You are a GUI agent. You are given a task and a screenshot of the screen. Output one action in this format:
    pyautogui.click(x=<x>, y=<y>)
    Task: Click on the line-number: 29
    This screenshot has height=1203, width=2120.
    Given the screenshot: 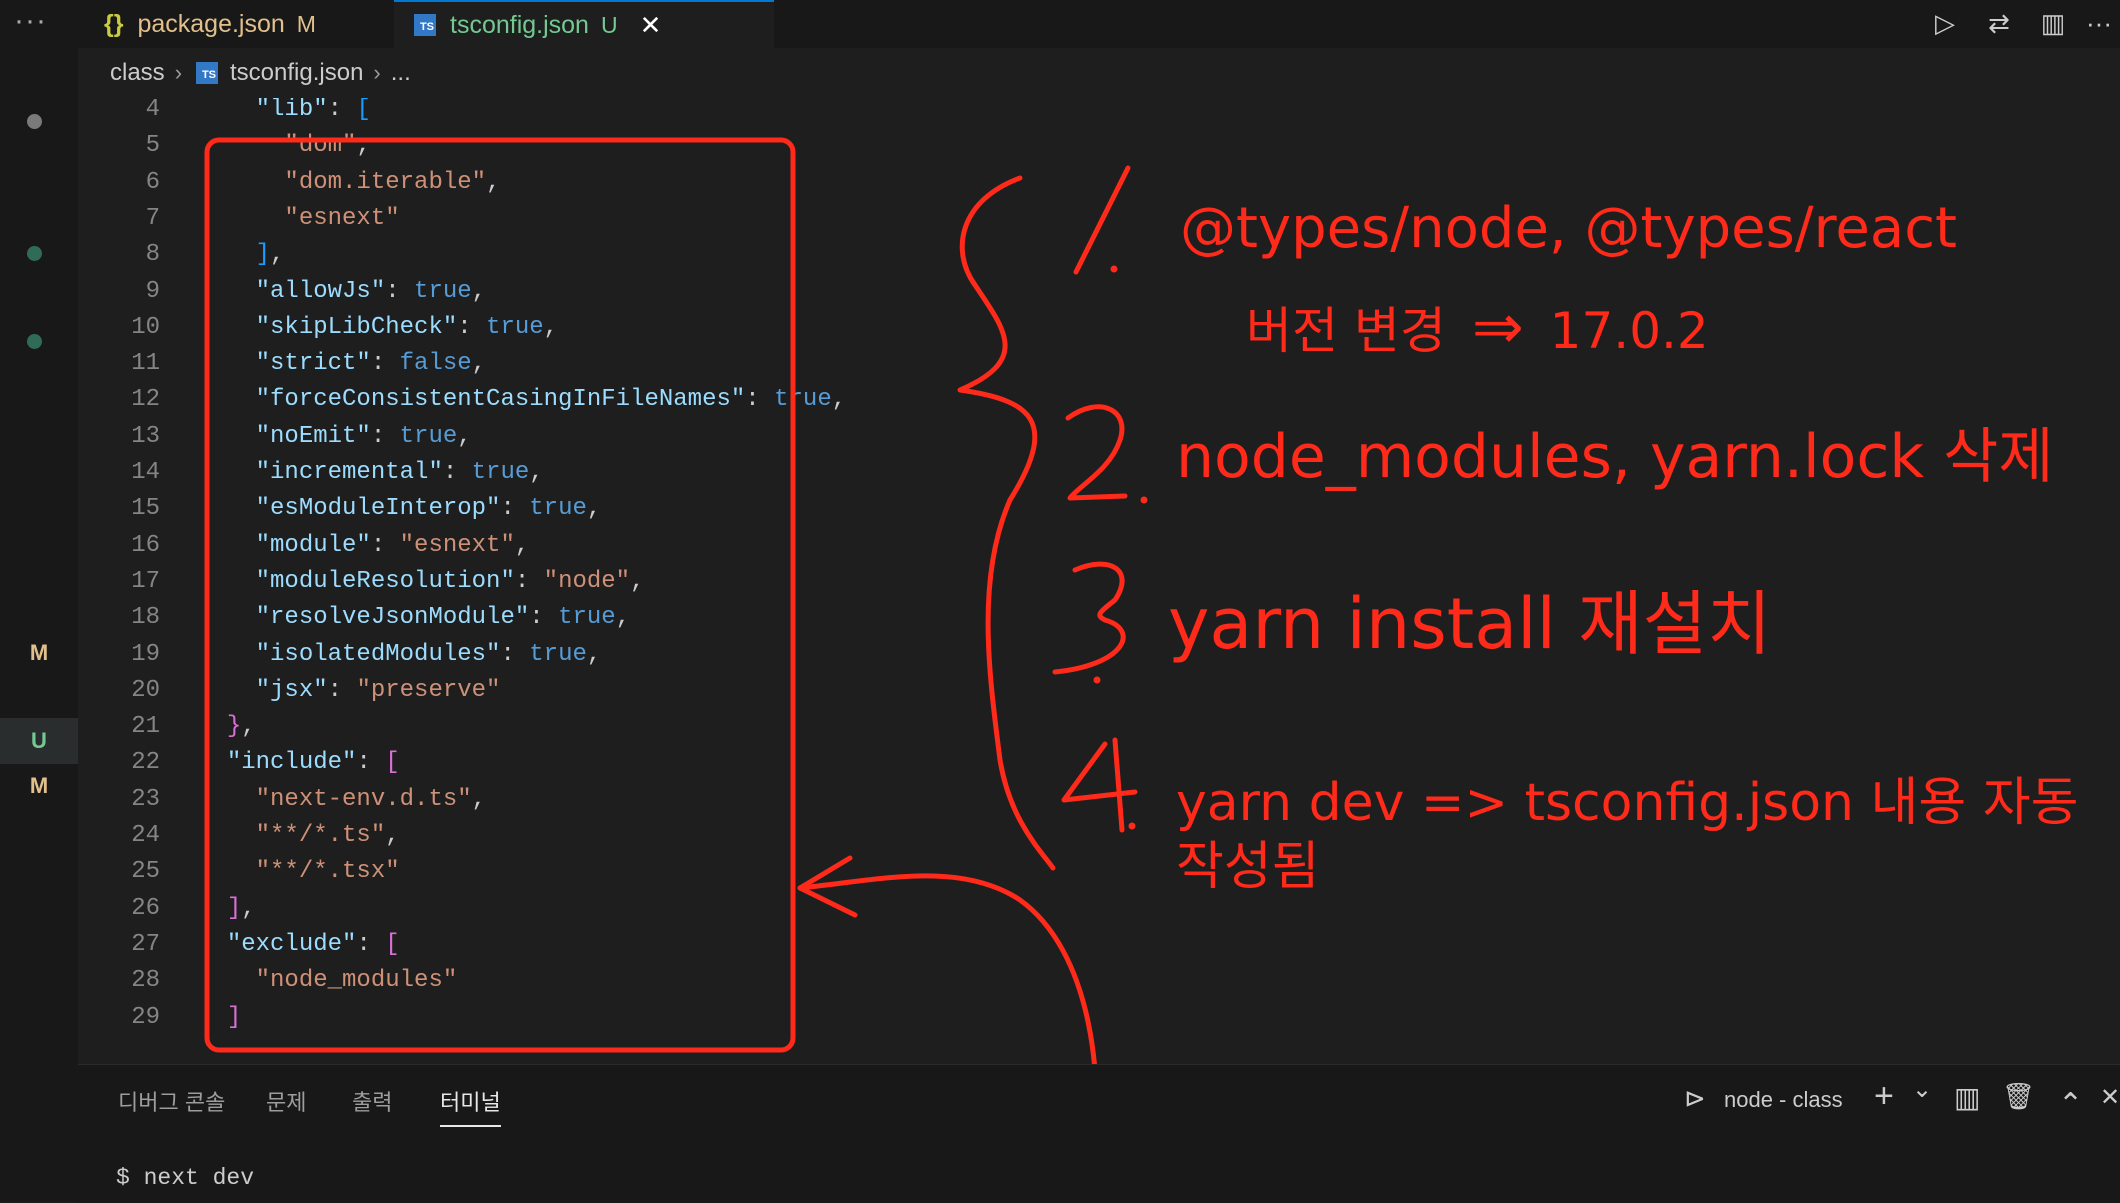 What is the action you would take?
    pyautogui.click(x=145, y=1017)
    